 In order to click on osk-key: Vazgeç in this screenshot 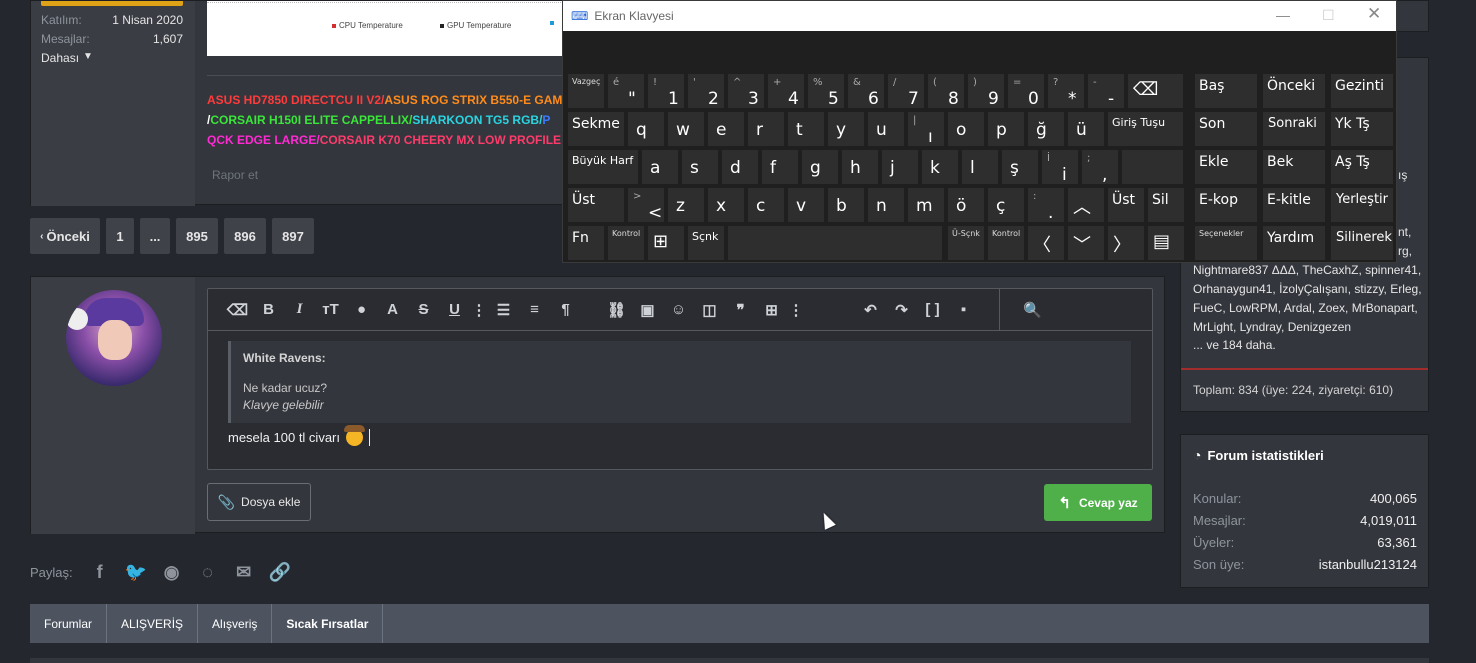, I will do `click(586, 91)`.